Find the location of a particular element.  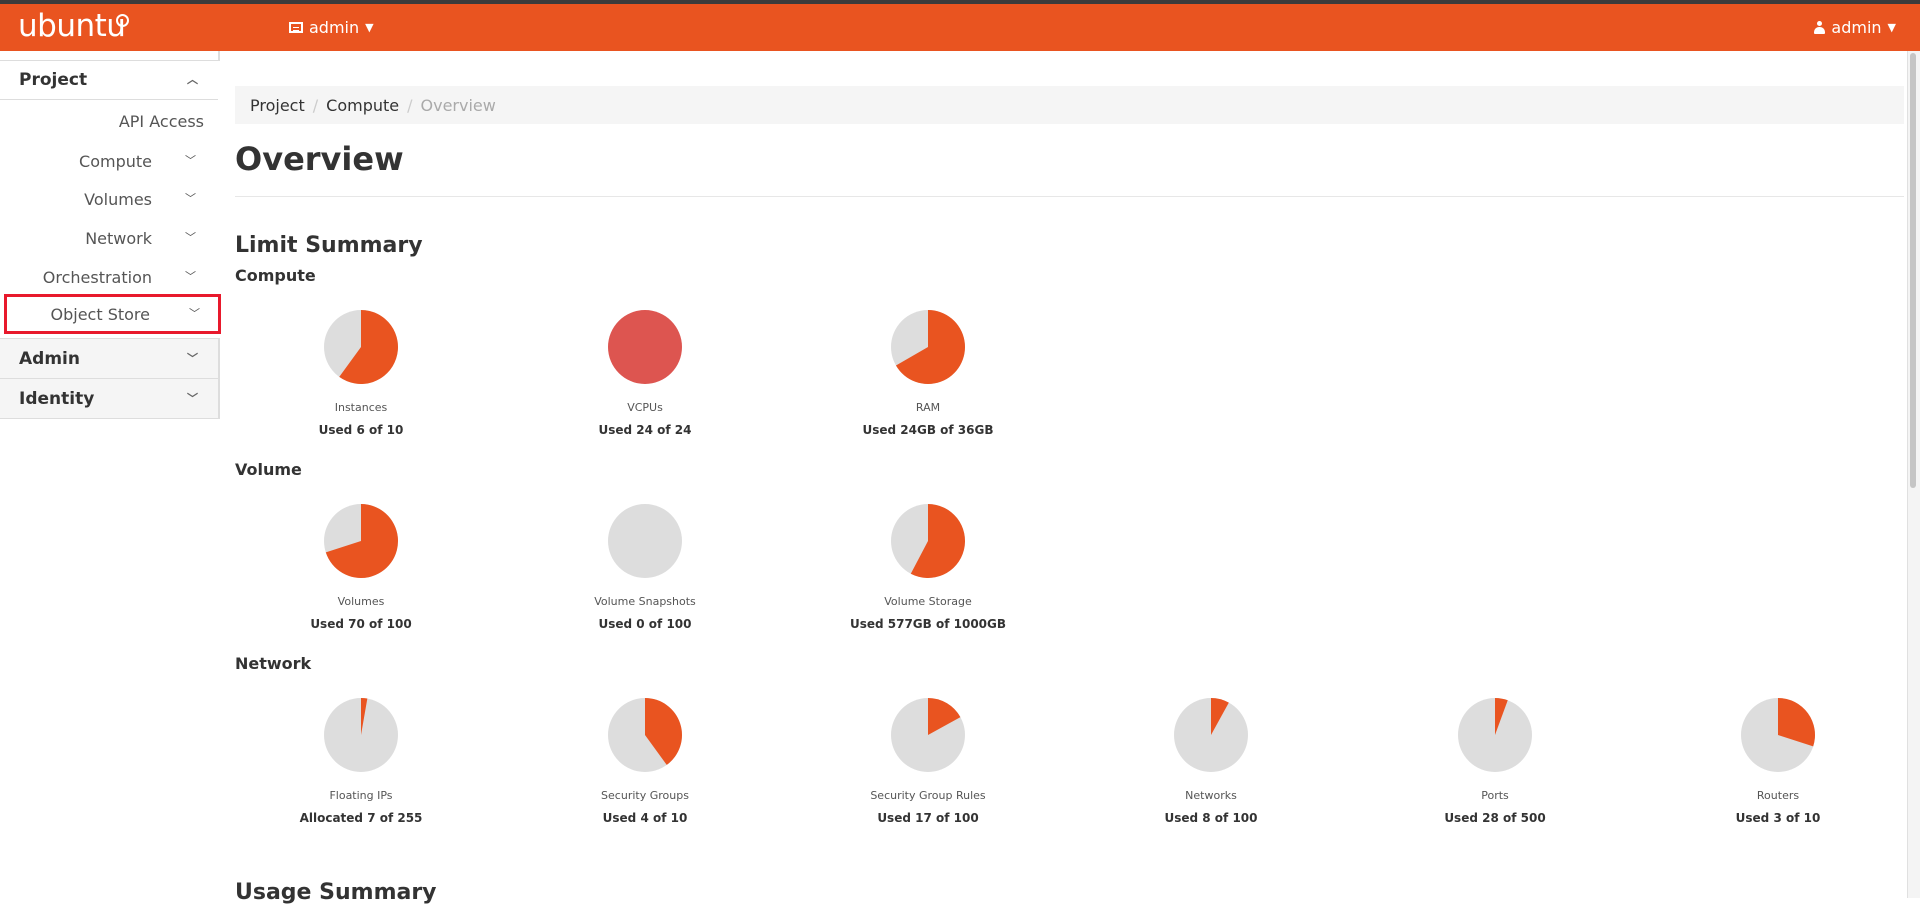

compute-section-heading: Compute is located at coordinates (275, 275).